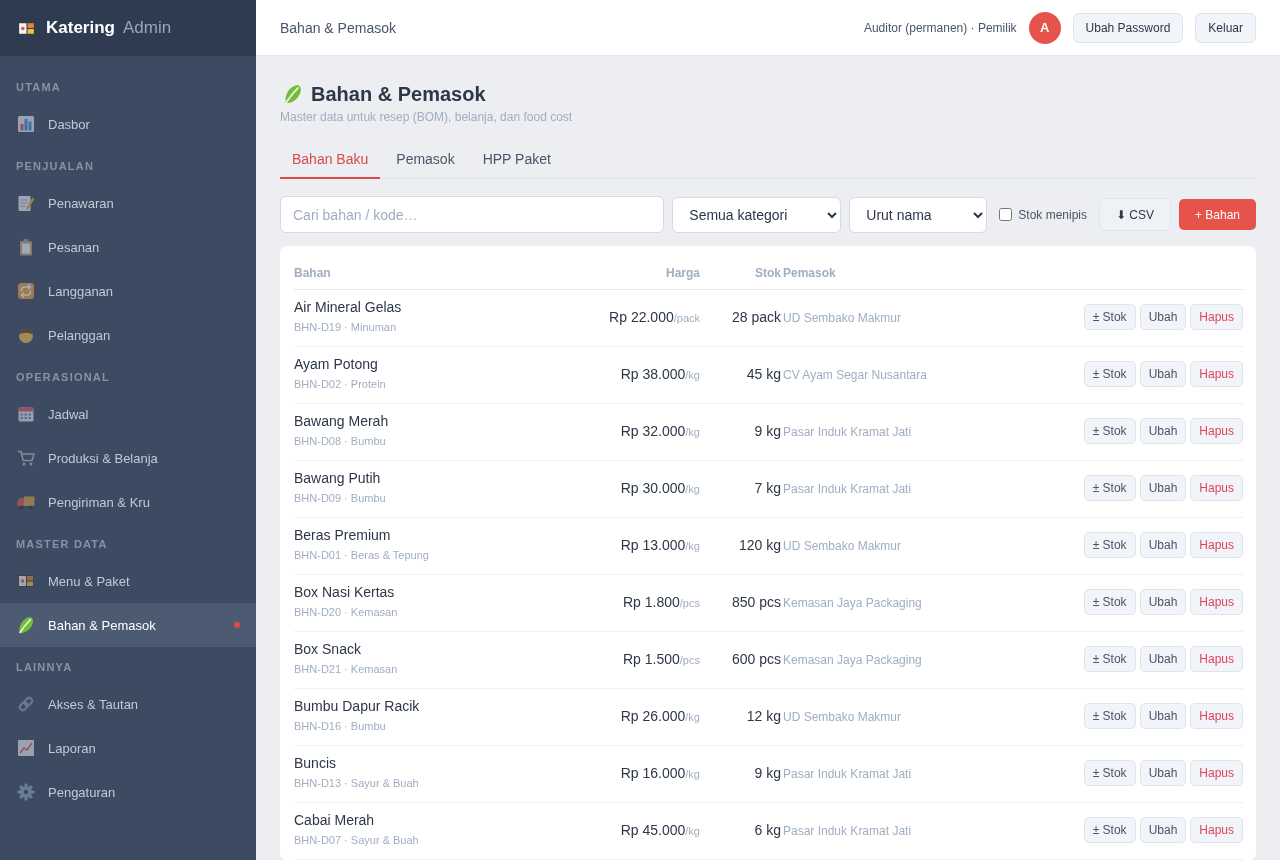 The height and width of the screenshot is (860, 1280). Describe the element at coordinates (763, 373) in the screenshot. I see `stock-text: 45 kg` at that location.